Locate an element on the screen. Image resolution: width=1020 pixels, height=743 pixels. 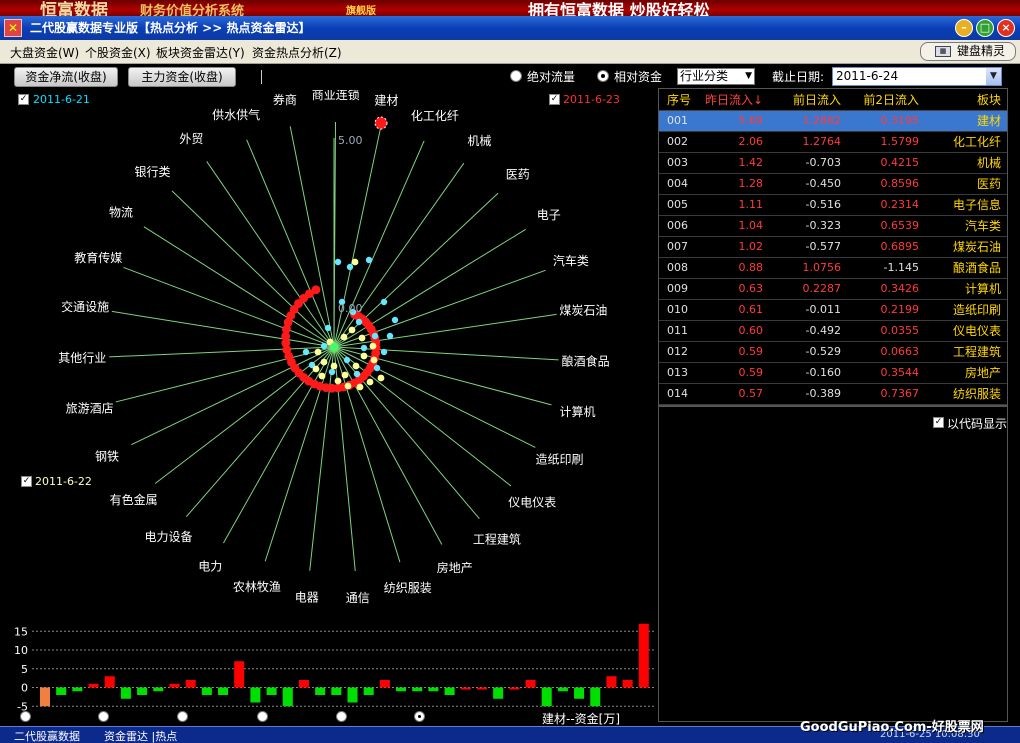
radar-scale-top: 5.00 is located at coordinates (350, 140).